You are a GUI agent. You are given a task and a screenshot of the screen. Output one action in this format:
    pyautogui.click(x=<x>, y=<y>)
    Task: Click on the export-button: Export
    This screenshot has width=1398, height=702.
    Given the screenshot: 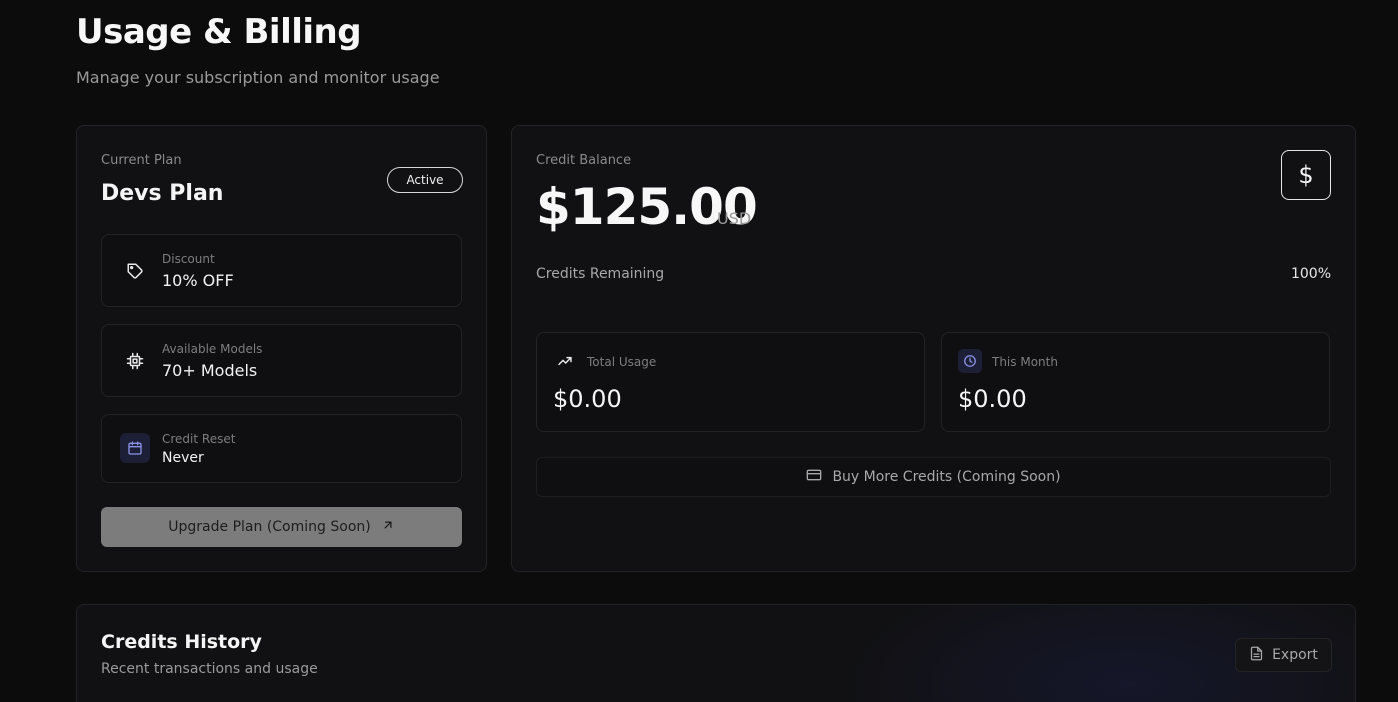 What is the action you would take?
    pyautogui.click(x=1283, y=655)
    